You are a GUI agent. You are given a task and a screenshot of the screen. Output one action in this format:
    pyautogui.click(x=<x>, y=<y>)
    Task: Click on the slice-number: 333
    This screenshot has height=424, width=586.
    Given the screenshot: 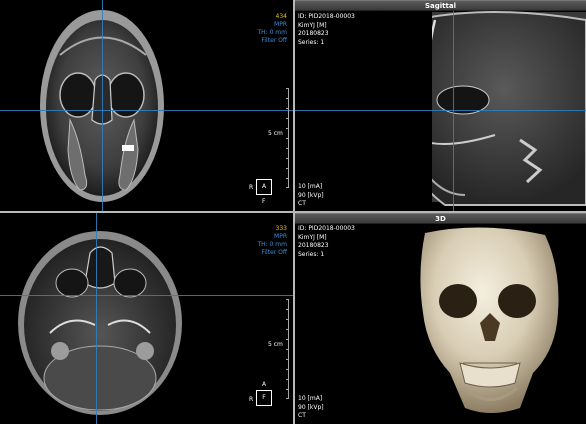 What is the action you would take?
    pyautogui.click(x=281, y=228)
    